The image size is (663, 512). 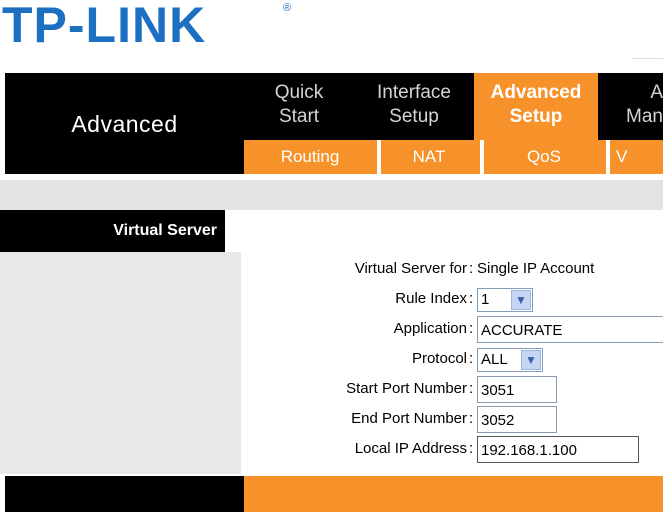 I want to click on section-header: Advanced, so click(x=124, y=123).